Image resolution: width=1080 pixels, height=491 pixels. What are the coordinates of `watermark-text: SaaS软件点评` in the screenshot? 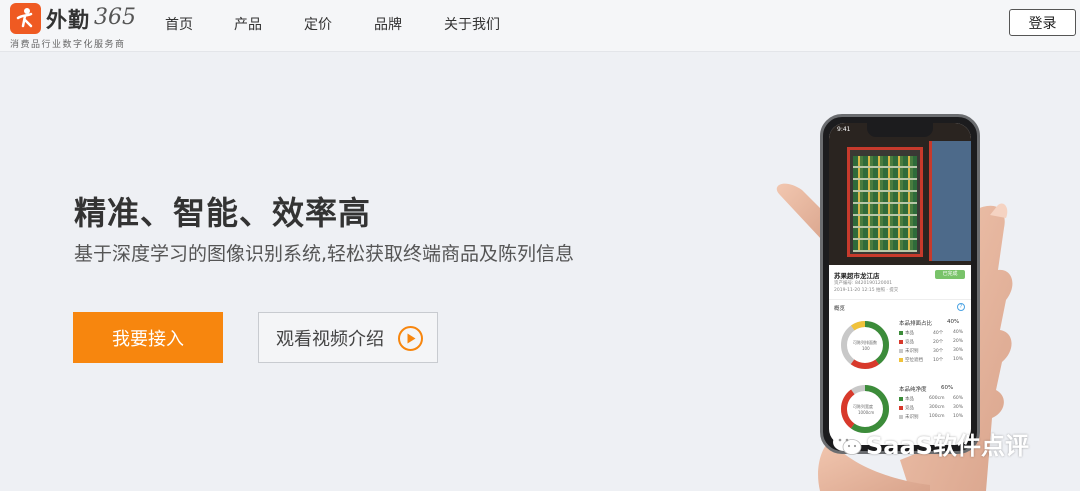 It's located at (947, 446).